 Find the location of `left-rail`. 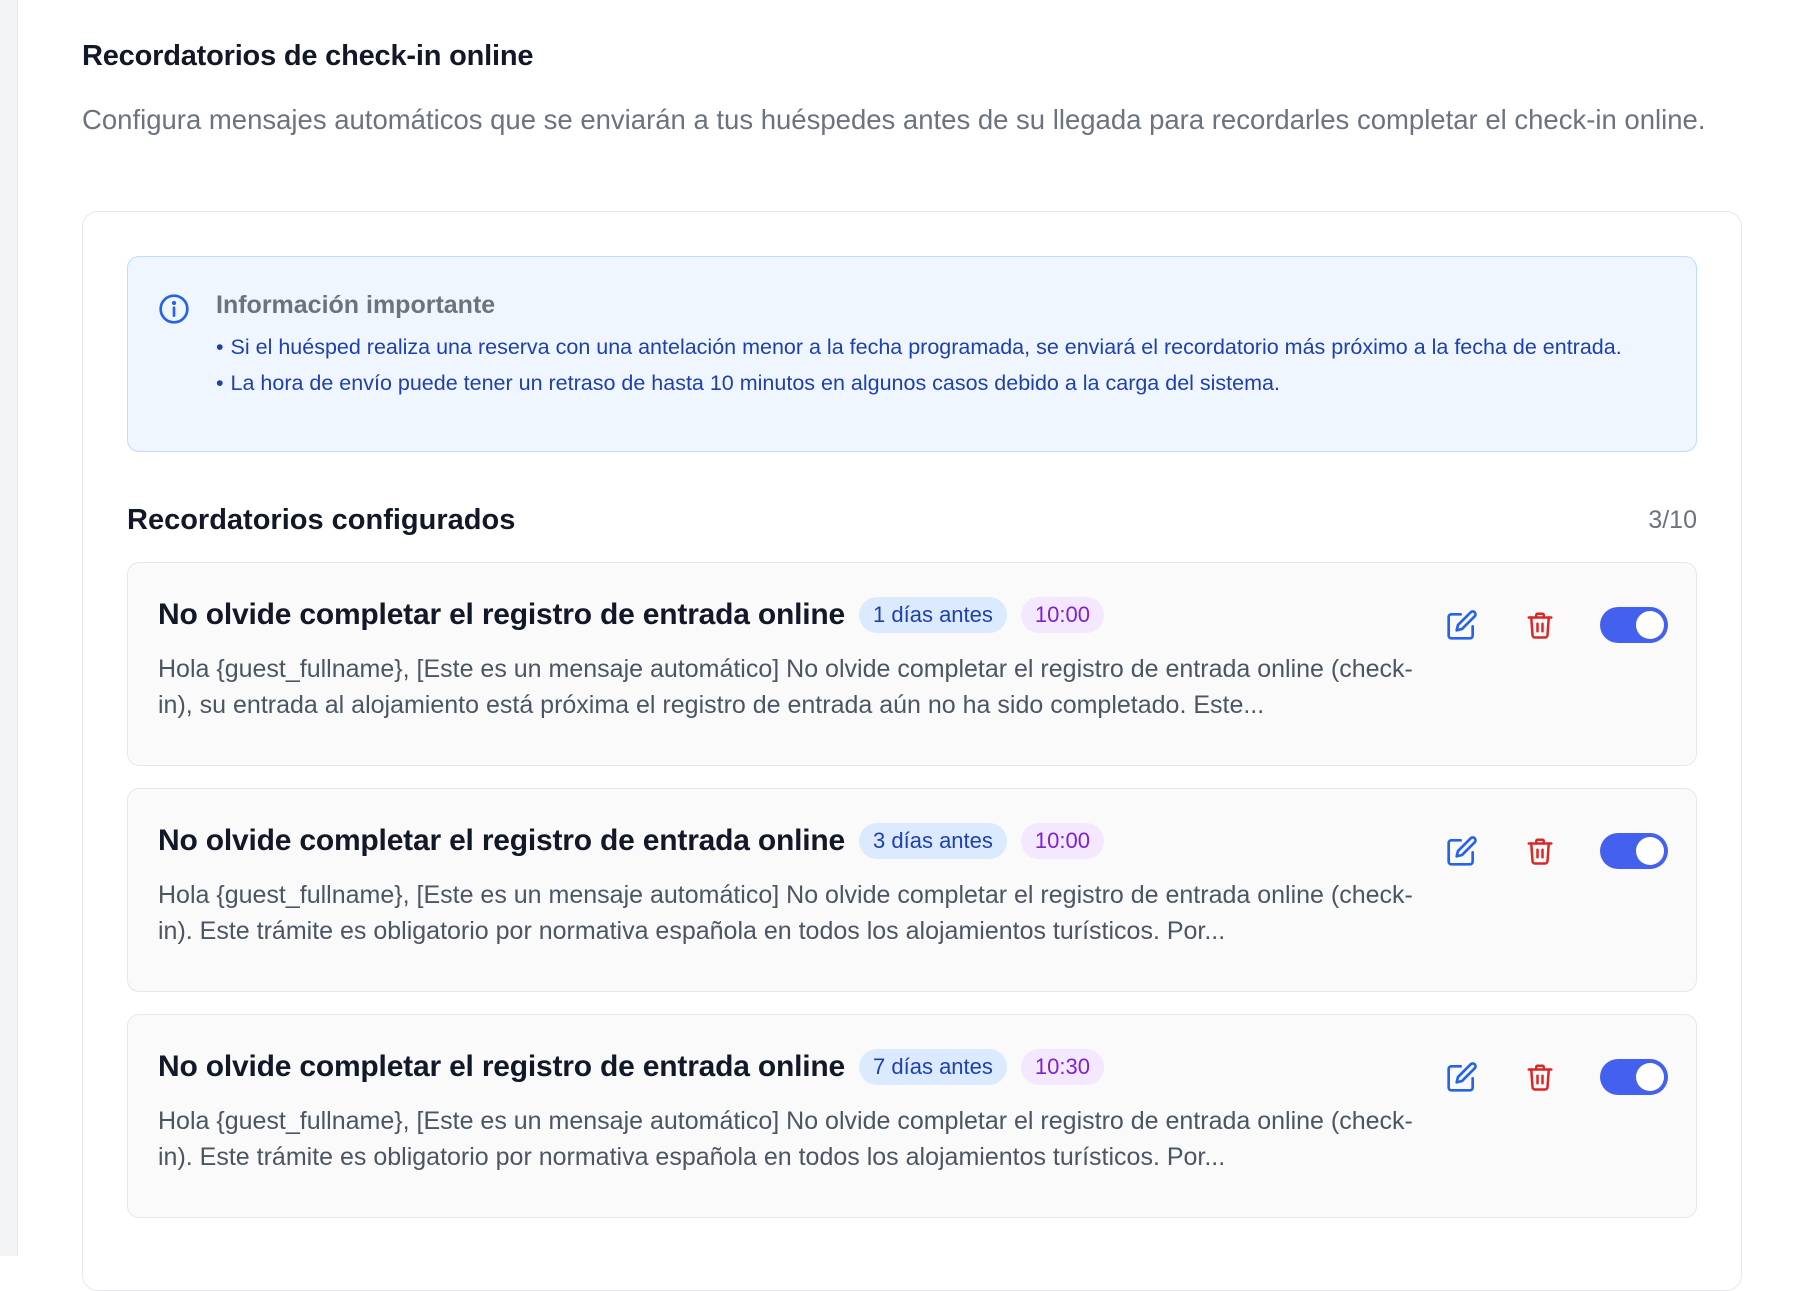

left-rail is located at coordinates (9, 628).